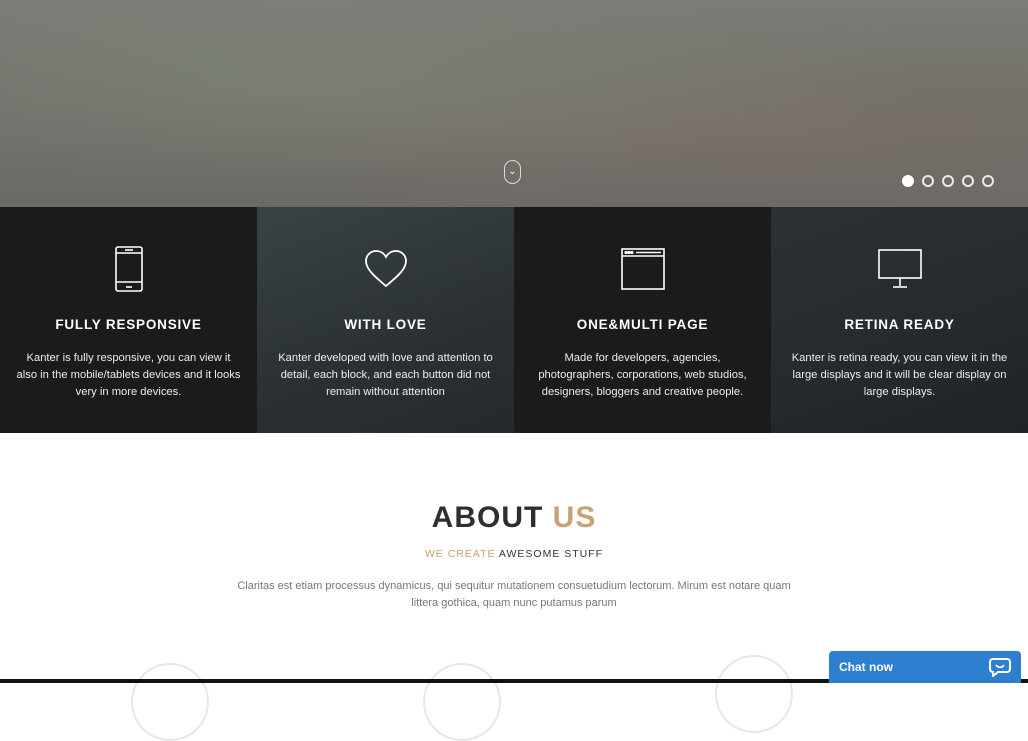 The height and width of the screenshot is (741, 1028). I want to click on slider-pagination, so click(948, 181).